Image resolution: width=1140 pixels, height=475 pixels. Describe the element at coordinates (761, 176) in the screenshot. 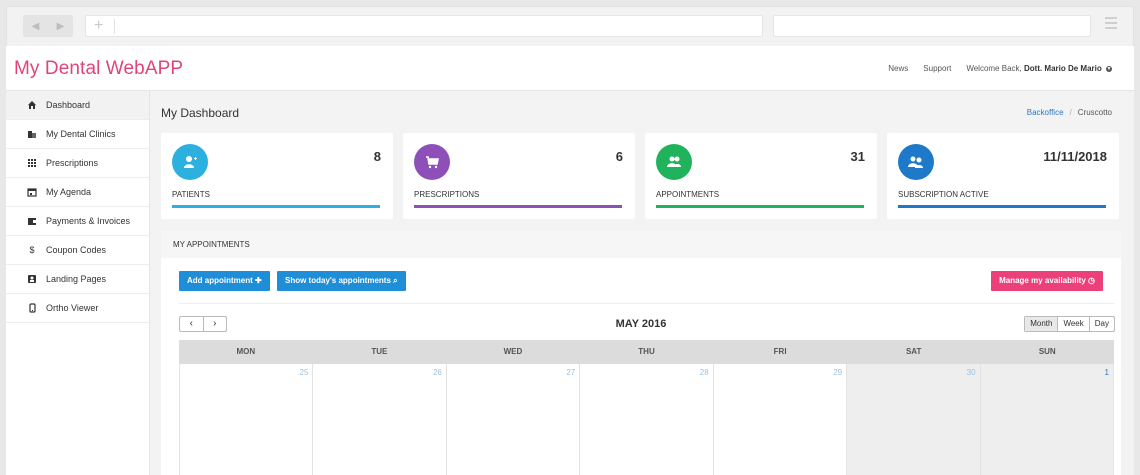

I see `stat-card-appointments: 31 APPOINTMENTS` at that location.